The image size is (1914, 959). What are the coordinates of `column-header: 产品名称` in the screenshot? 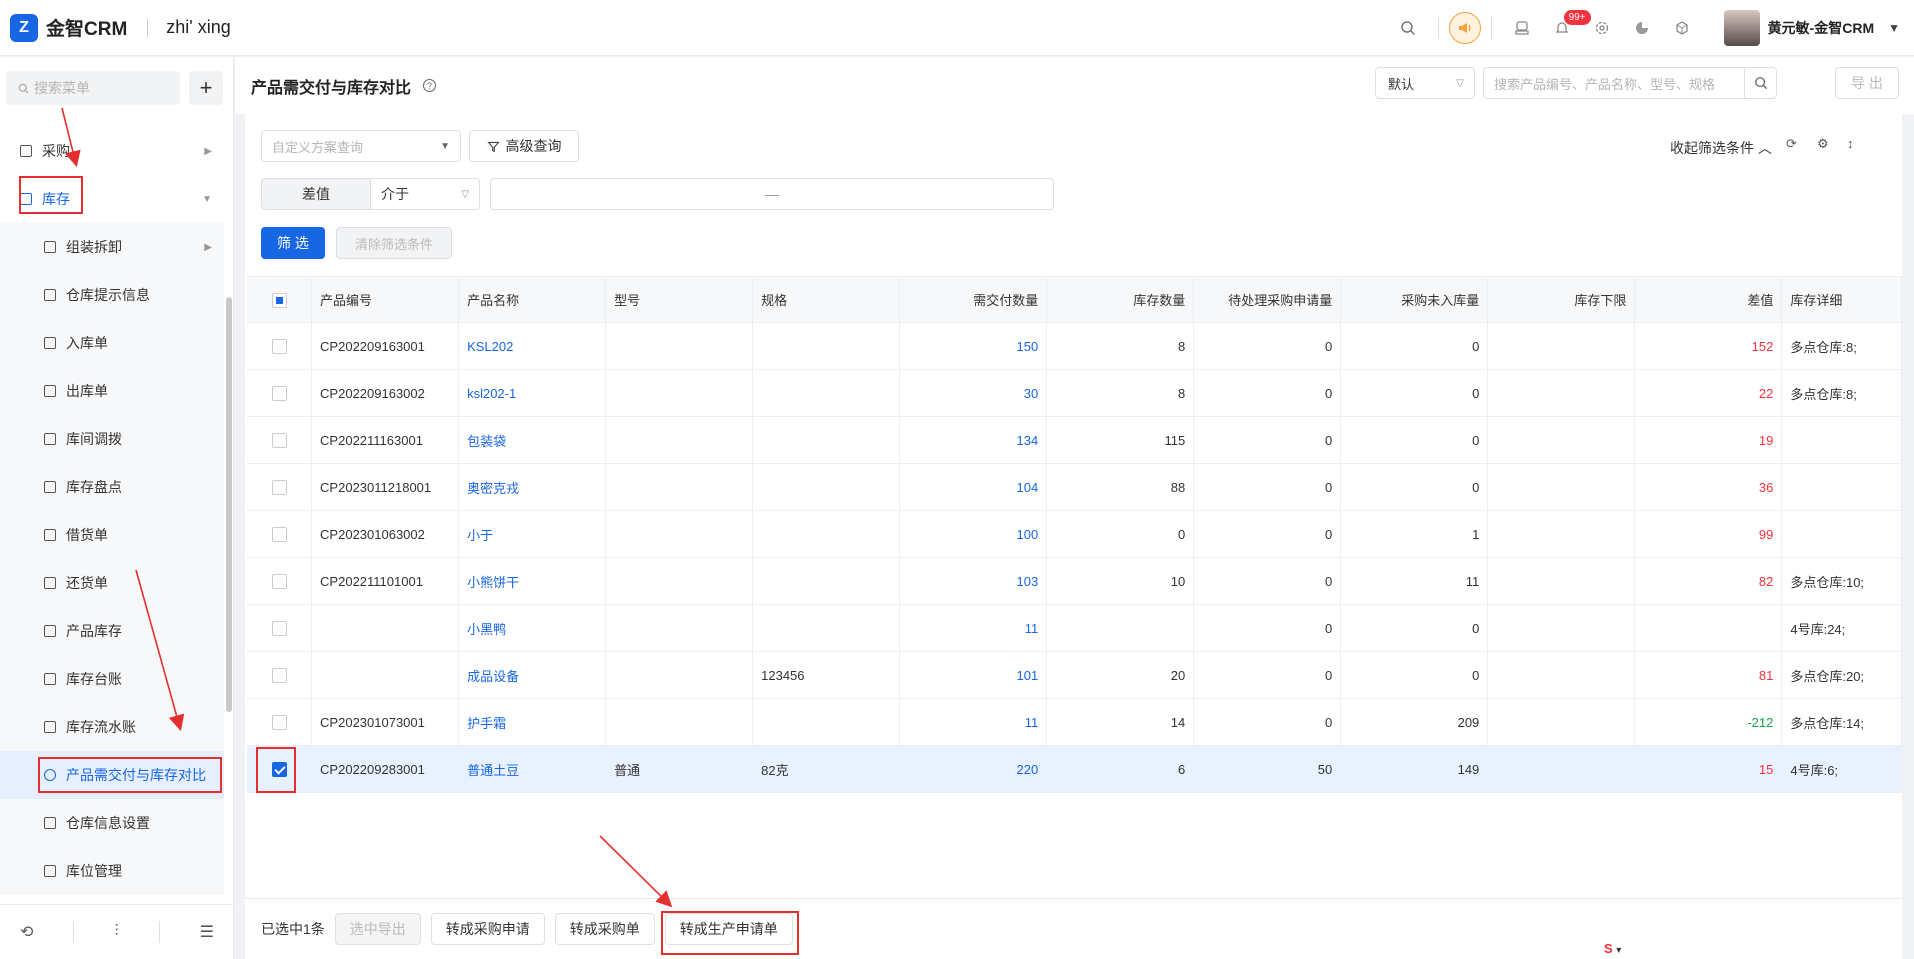 It's located at (532, 299).